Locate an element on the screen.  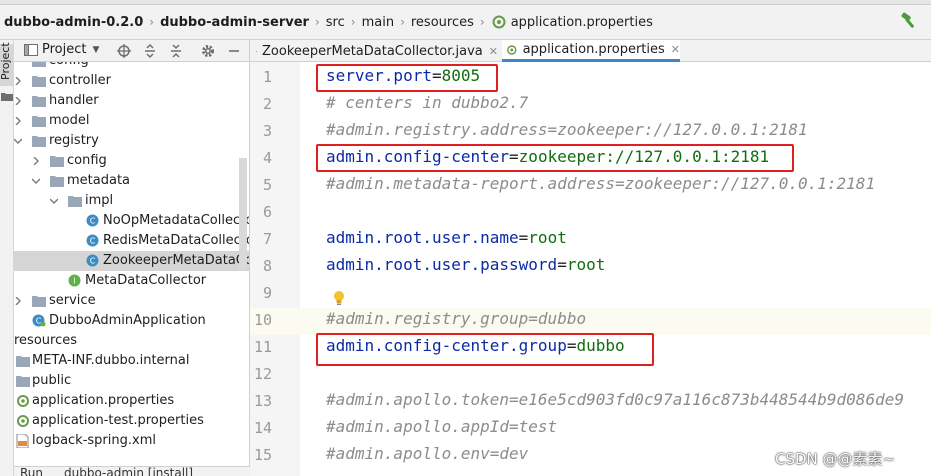
tree-item-noop-collector: C NoOpMetadataCollector is located at coordinates (132, 221).